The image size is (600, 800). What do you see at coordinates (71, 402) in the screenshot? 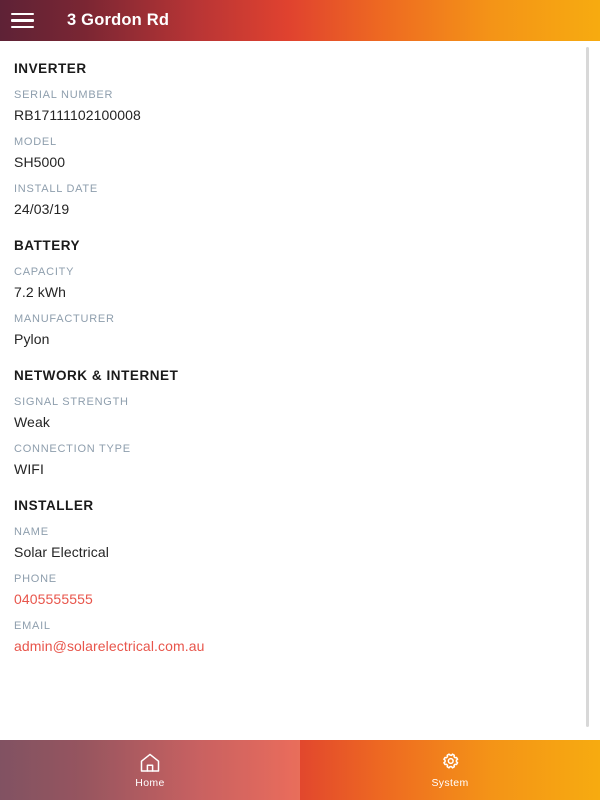
I see `field-label: SIGNAL STRENGTH` at bounding box center [71, 402].